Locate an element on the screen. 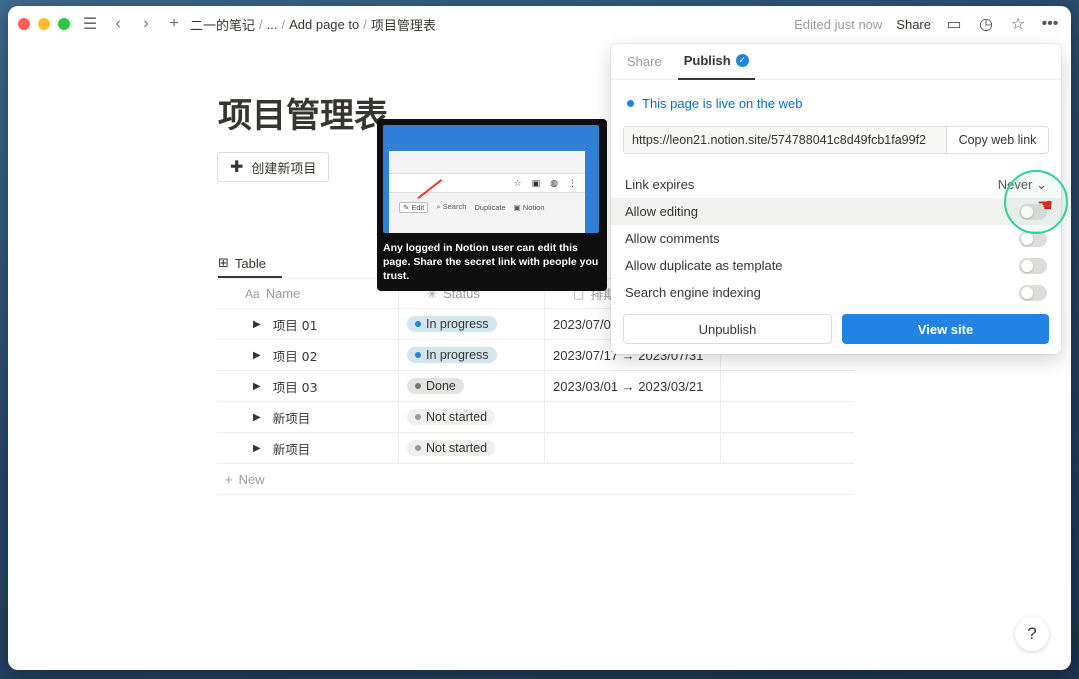 The image size is (1079, 679). top-bar-actions: Edited just now Share ▭ ◷ ☆ ••• is located at coordinates (926, 24).